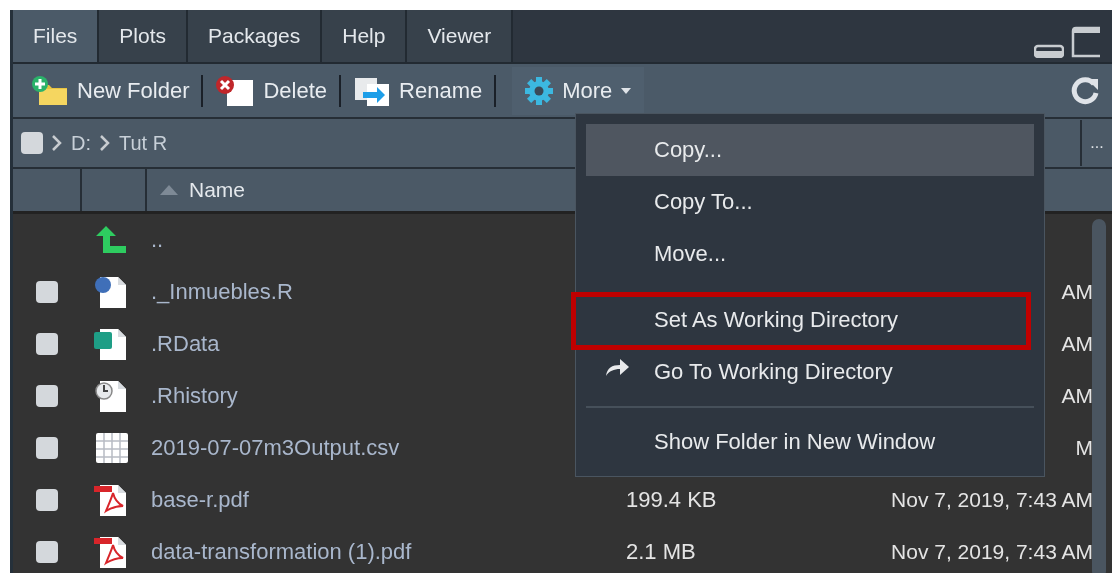  What do you see at coordinates (1099, 396) in the screenshot?
I see `scrollbar` at bounding box center [1099, 396].